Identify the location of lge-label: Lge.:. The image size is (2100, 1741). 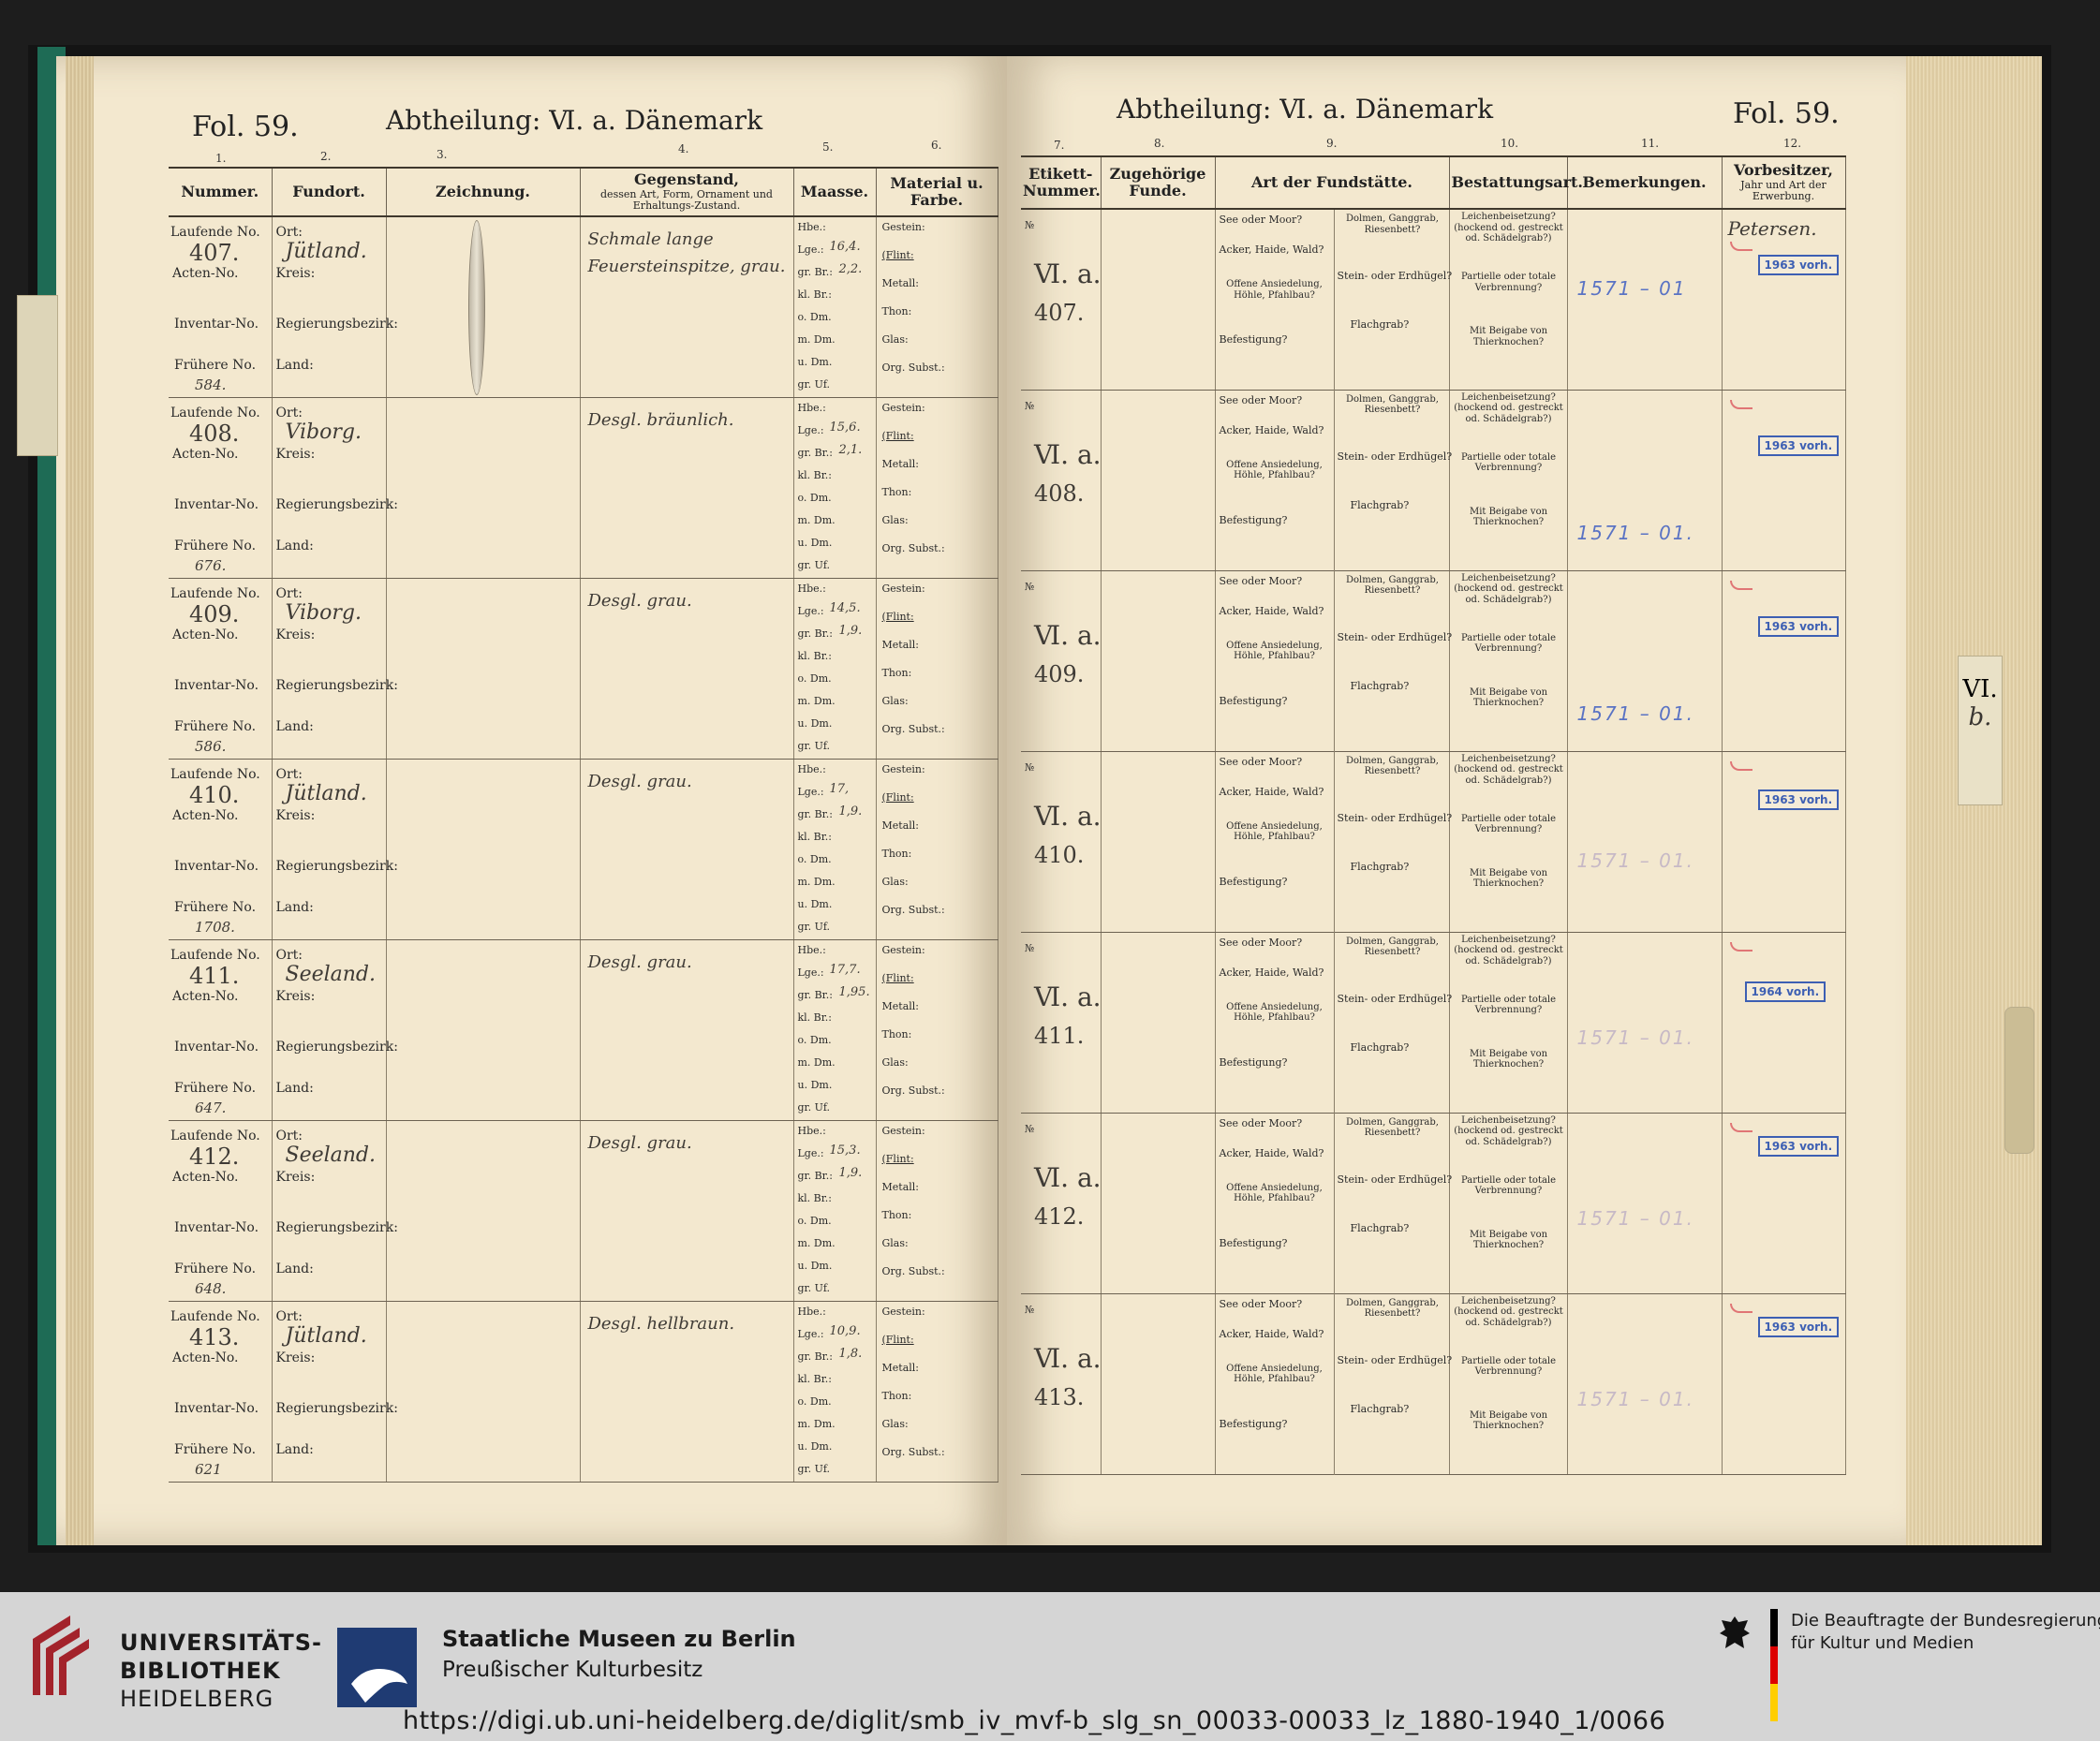
(810, 791).